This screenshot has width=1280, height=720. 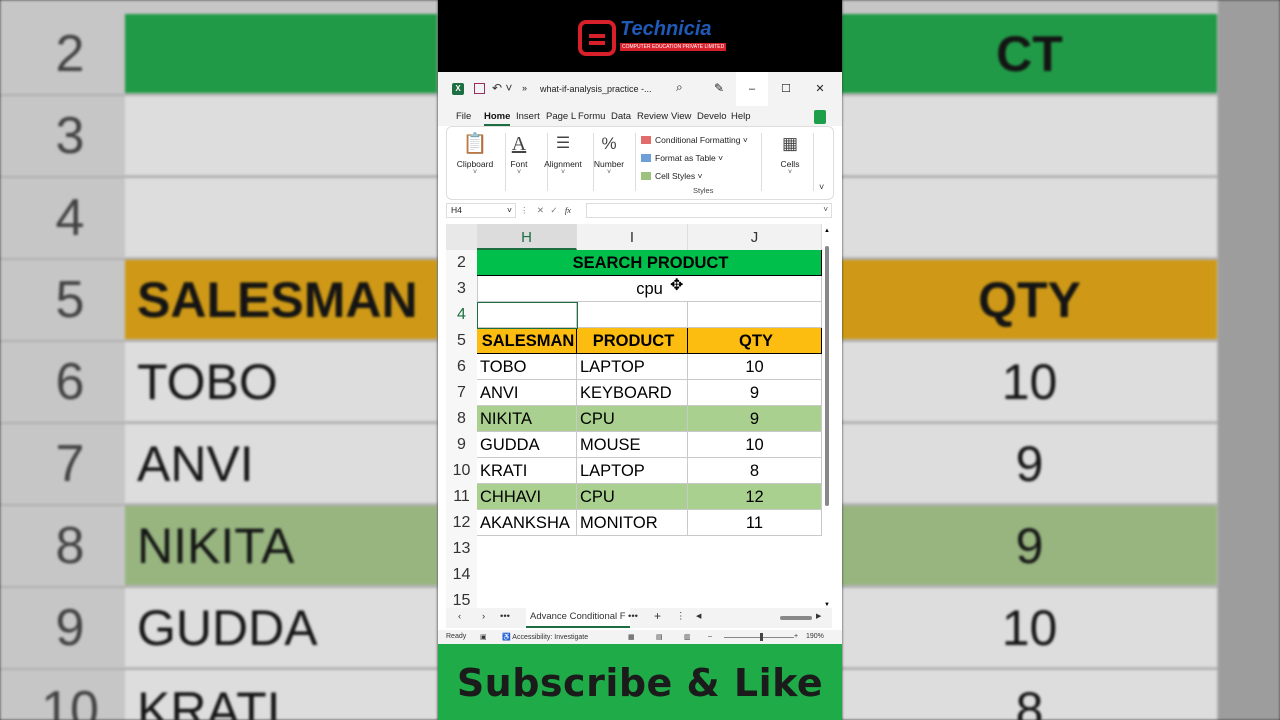 What do you see at coordinates (741, 116) in the screenshot?
I see `tab-help: Help` at bounding box center [741, 116].